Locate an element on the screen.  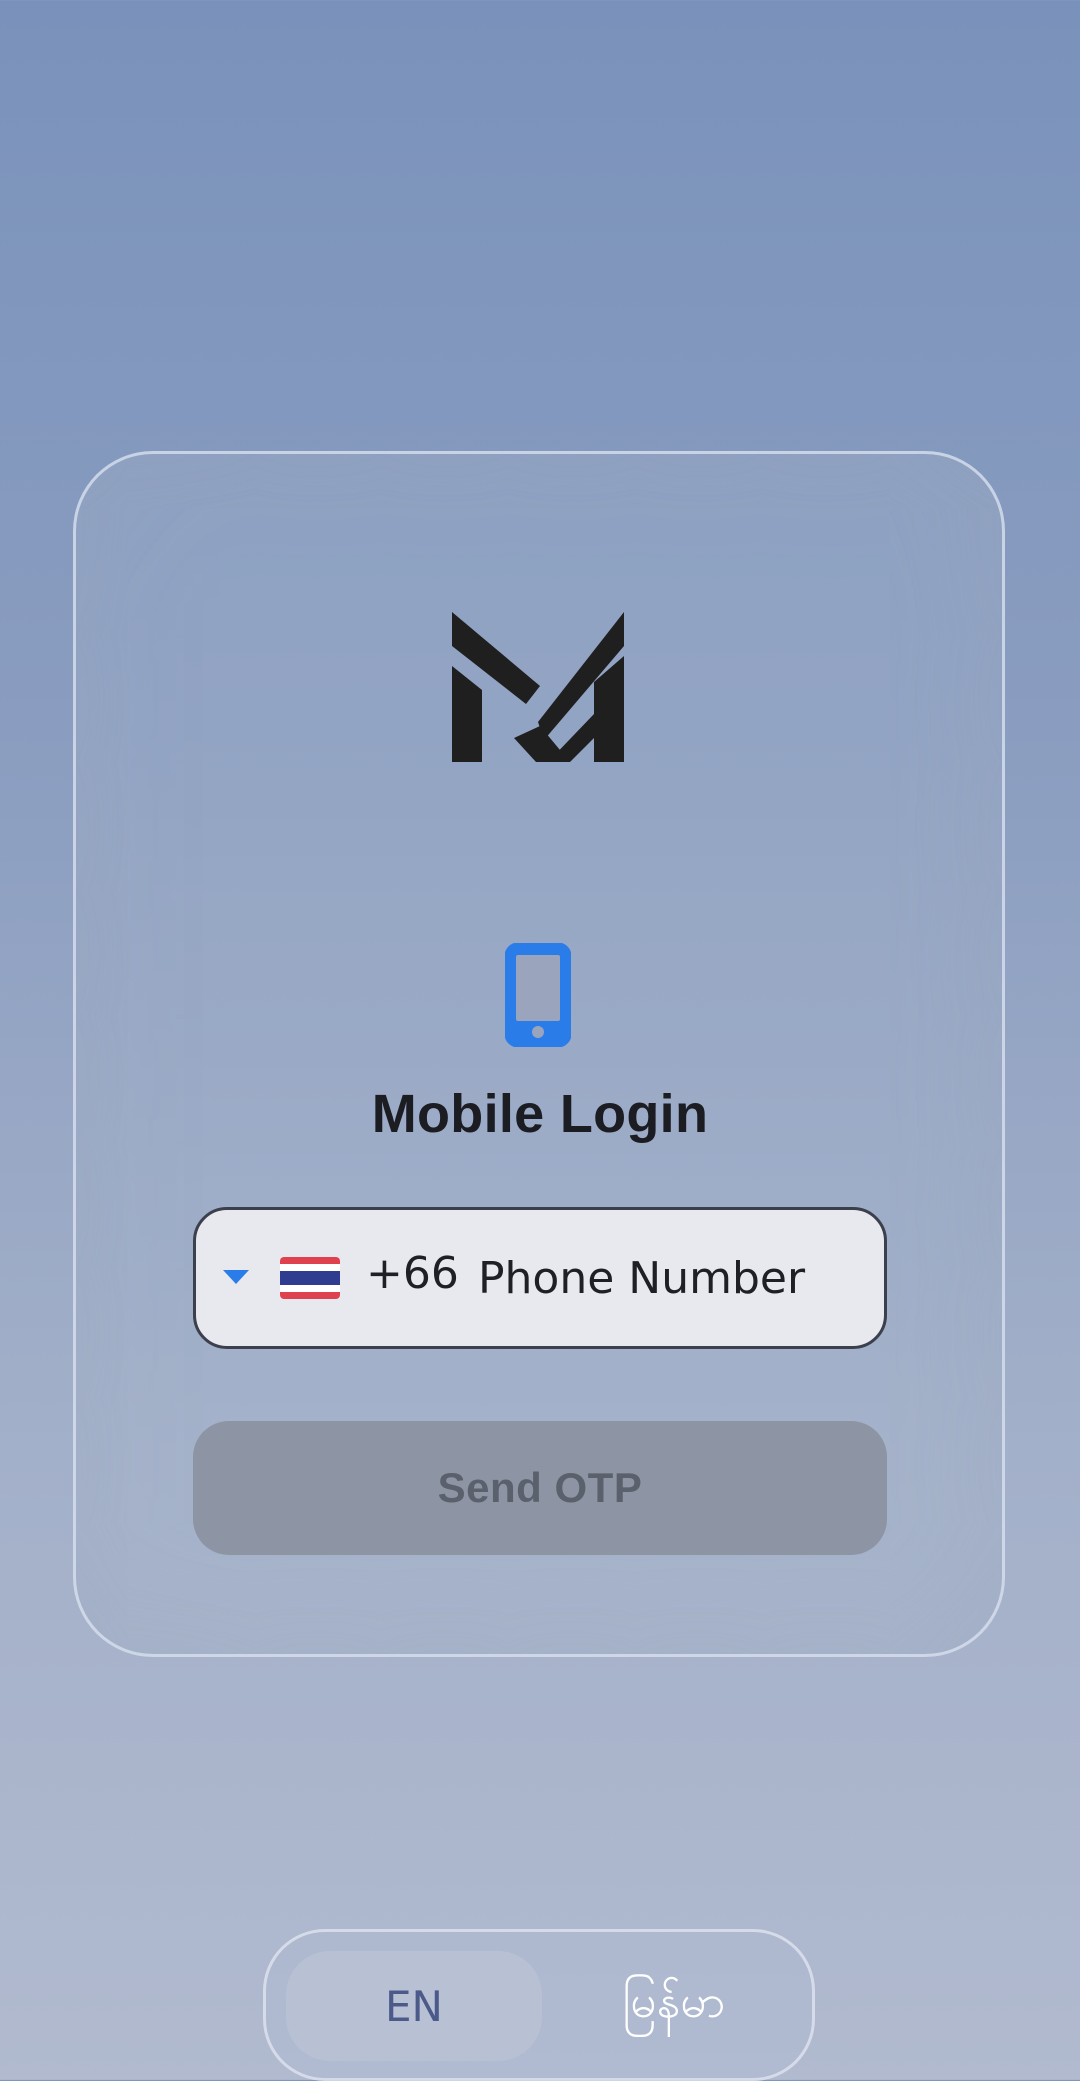
app-logo is located at coordinates (538, 687).